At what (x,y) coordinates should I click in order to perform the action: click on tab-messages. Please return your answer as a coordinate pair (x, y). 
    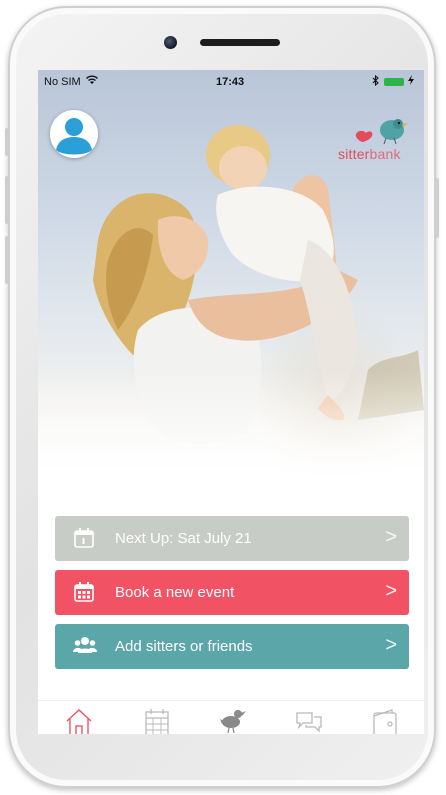
    Looking at the image, I should click on (311, 720).